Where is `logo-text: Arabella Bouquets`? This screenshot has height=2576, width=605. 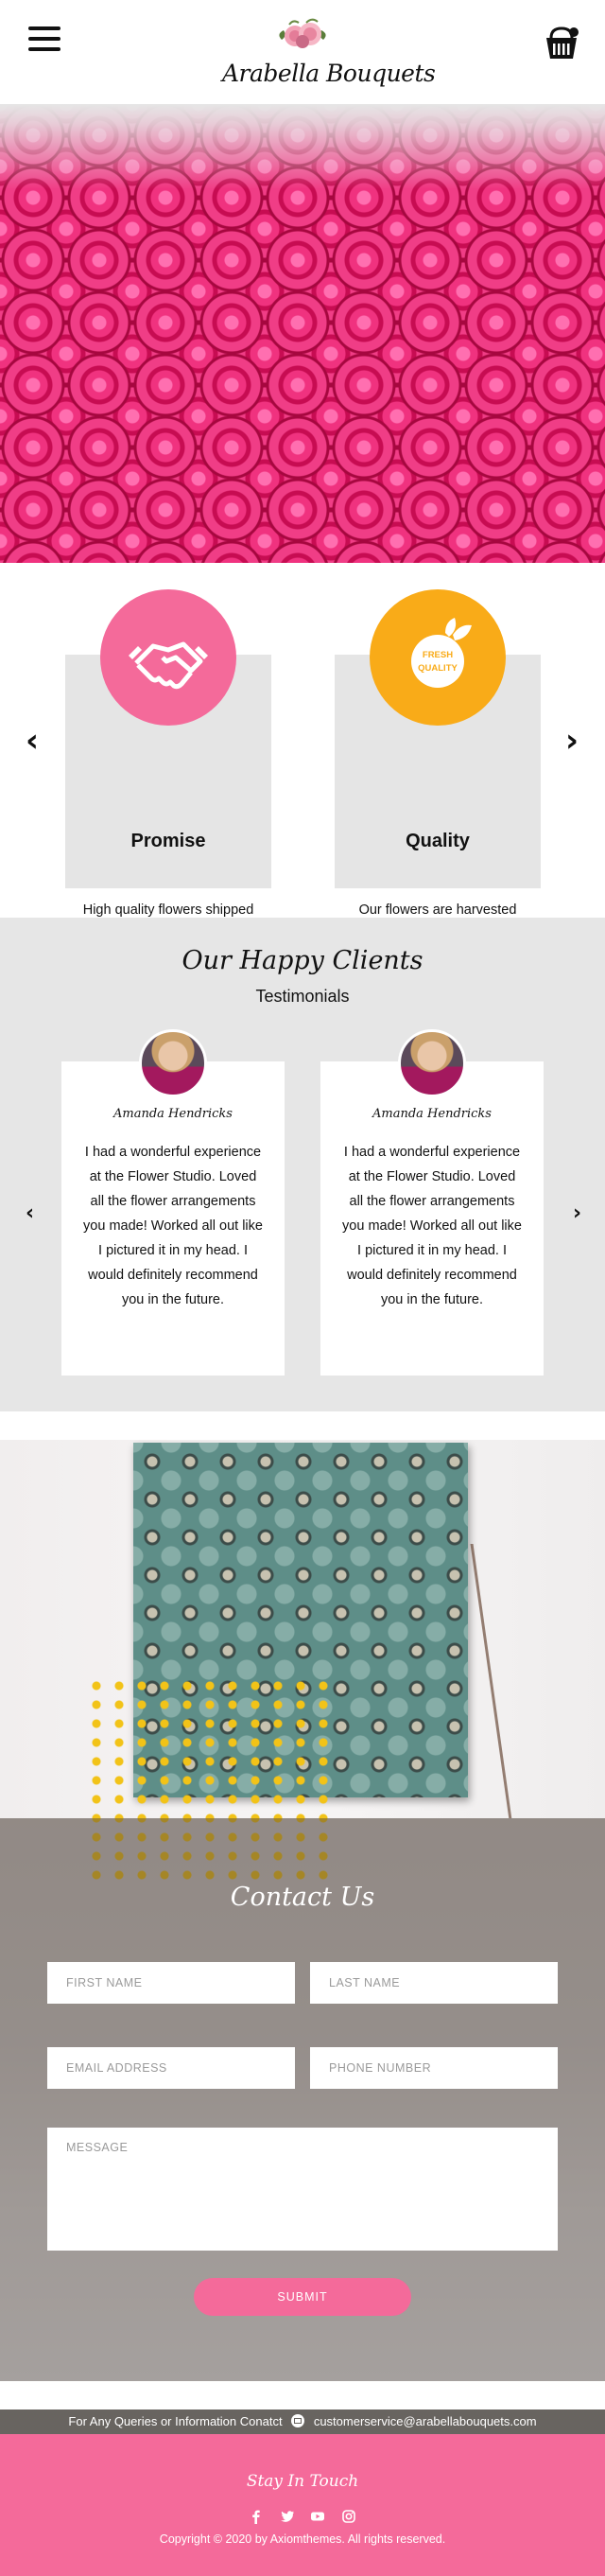
logo-text: Arabella Bouquets is located at coordinates (329, 73).